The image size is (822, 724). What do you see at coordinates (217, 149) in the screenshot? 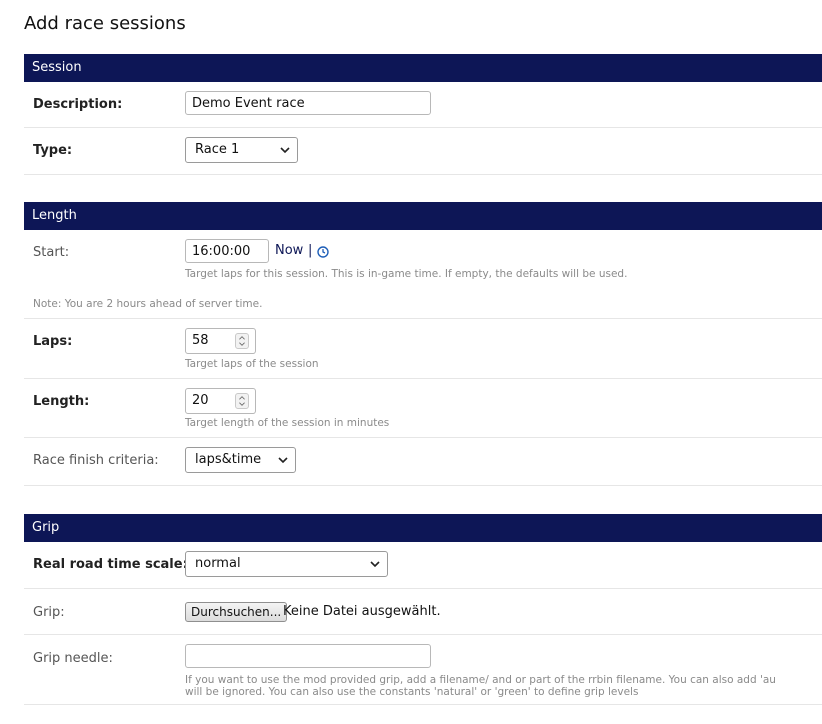
I see `type-select-value: Race 1` at bounding box center [217, 149].